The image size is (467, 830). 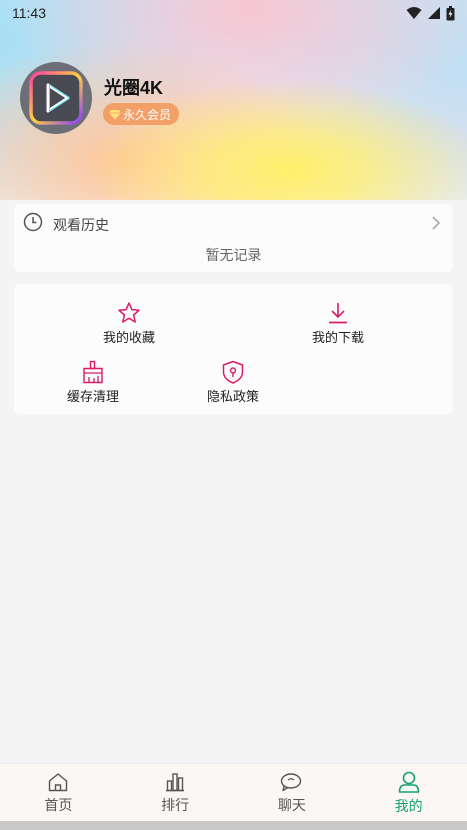 I want to click on menu-item-downloads: 我的下载, so click(x=338, y=323).